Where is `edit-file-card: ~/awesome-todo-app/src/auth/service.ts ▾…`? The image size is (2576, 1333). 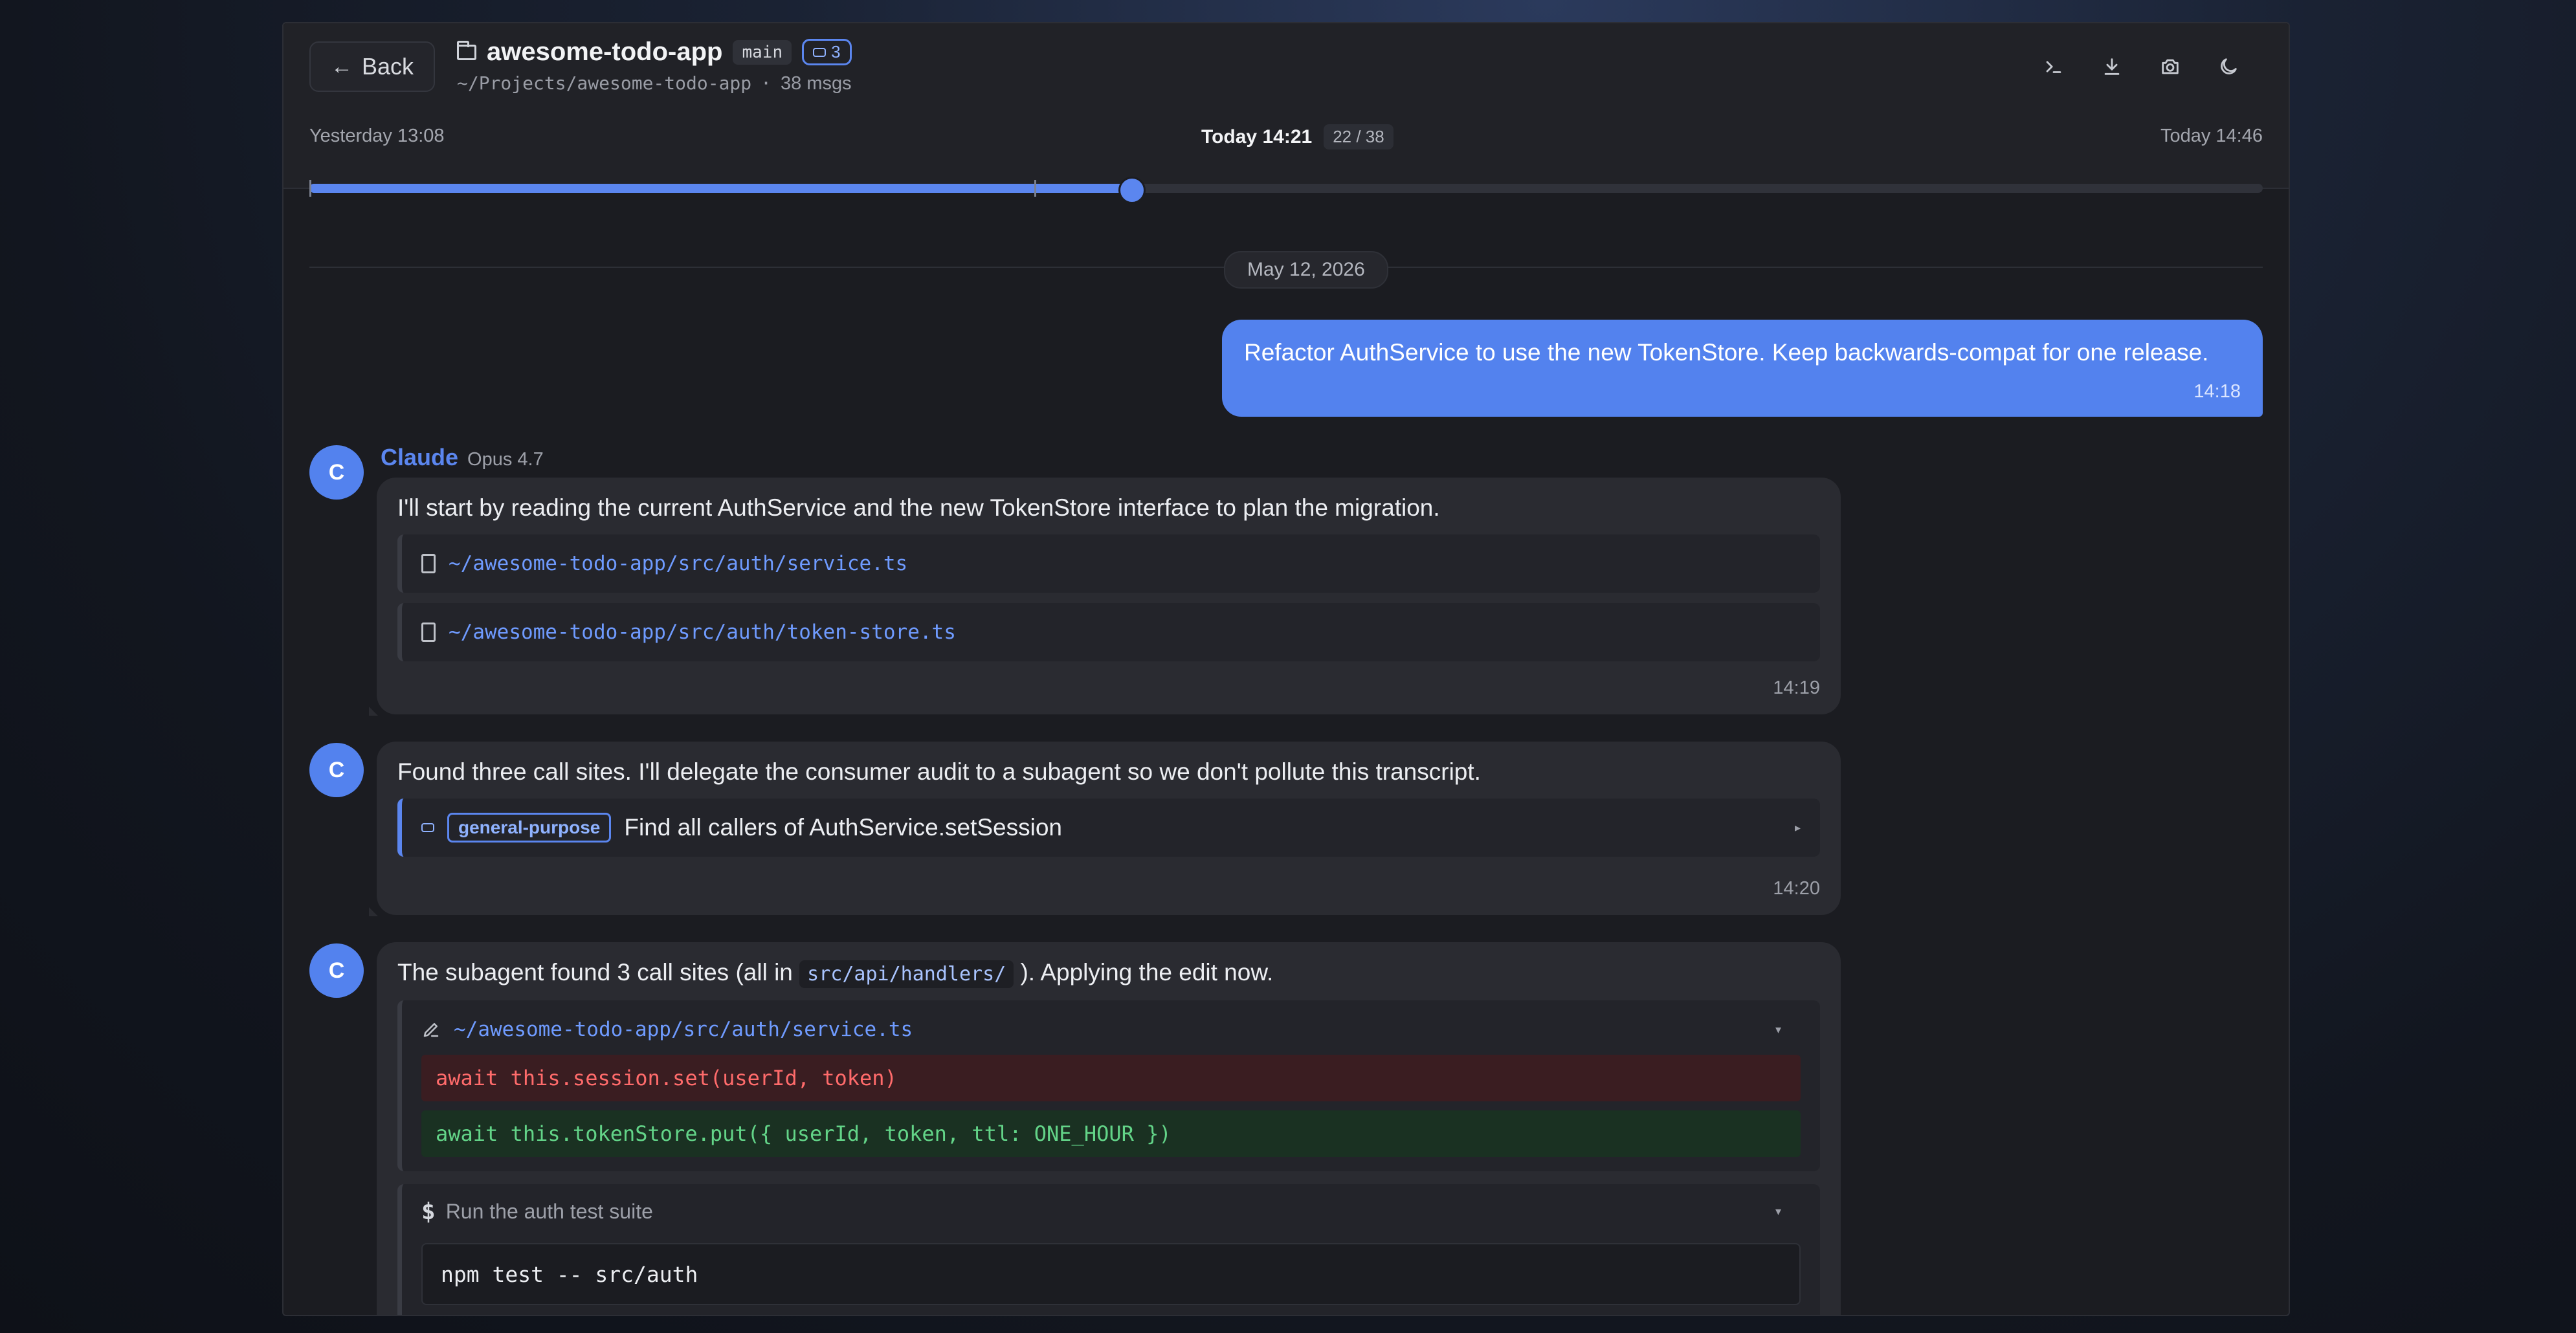 edit-file-card: ~/awesome-todo-app/src/auth/service.ts ▾… is located at coordinates (1108, 1085).